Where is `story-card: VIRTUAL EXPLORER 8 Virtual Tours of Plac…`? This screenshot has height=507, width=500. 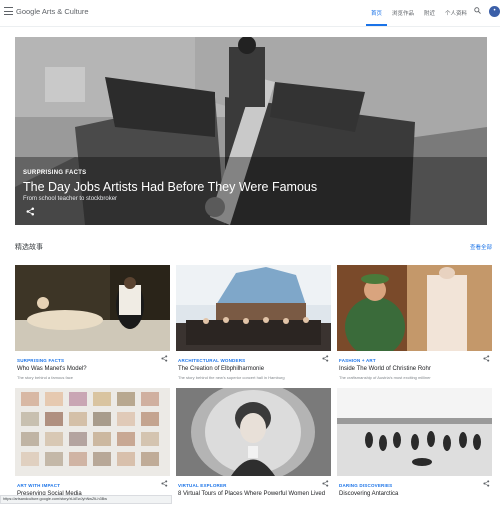 story-card: VIRTUAL EXPLORER 8 Virtual Tours of Plac… is located at coordinates (253, 442).